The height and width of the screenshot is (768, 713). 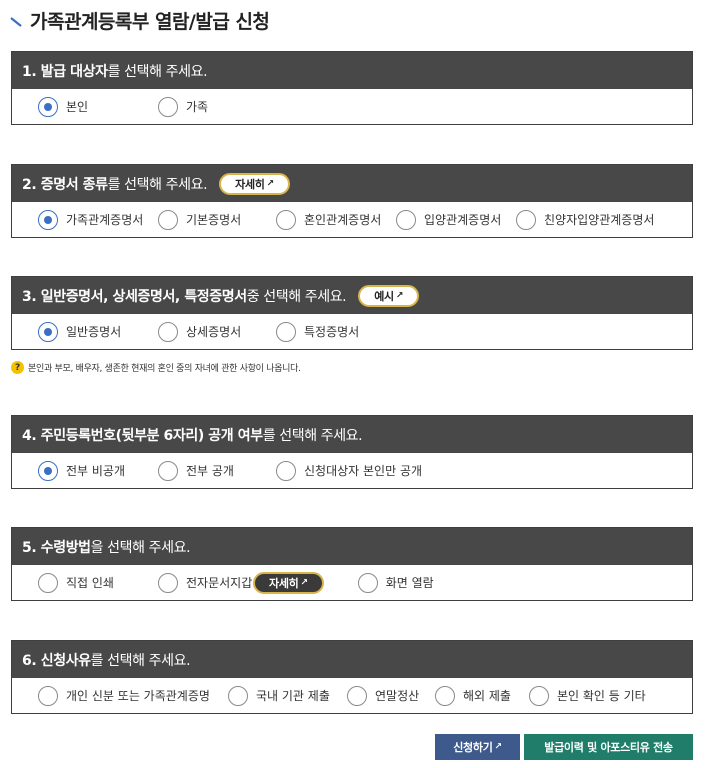 I want to click on radio-general: 일반증명서, so click(x=98, y=331).